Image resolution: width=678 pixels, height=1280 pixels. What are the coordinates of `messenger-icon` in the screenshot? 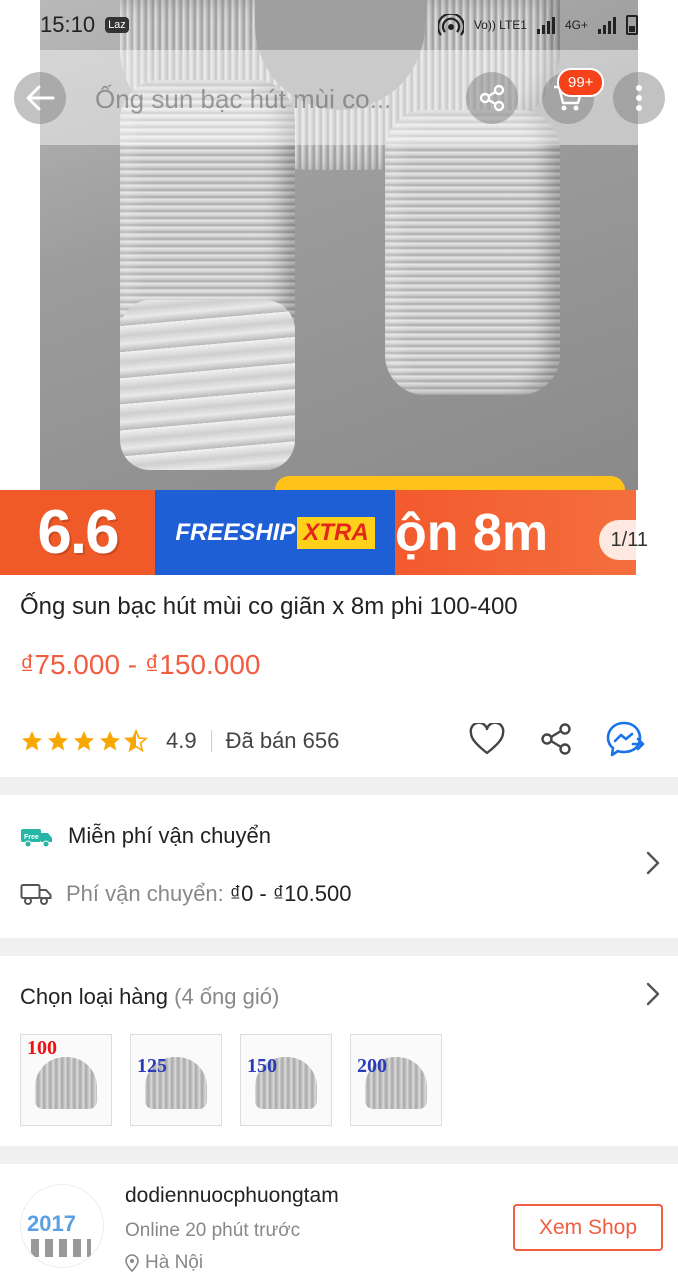 It's located at (625, 739).